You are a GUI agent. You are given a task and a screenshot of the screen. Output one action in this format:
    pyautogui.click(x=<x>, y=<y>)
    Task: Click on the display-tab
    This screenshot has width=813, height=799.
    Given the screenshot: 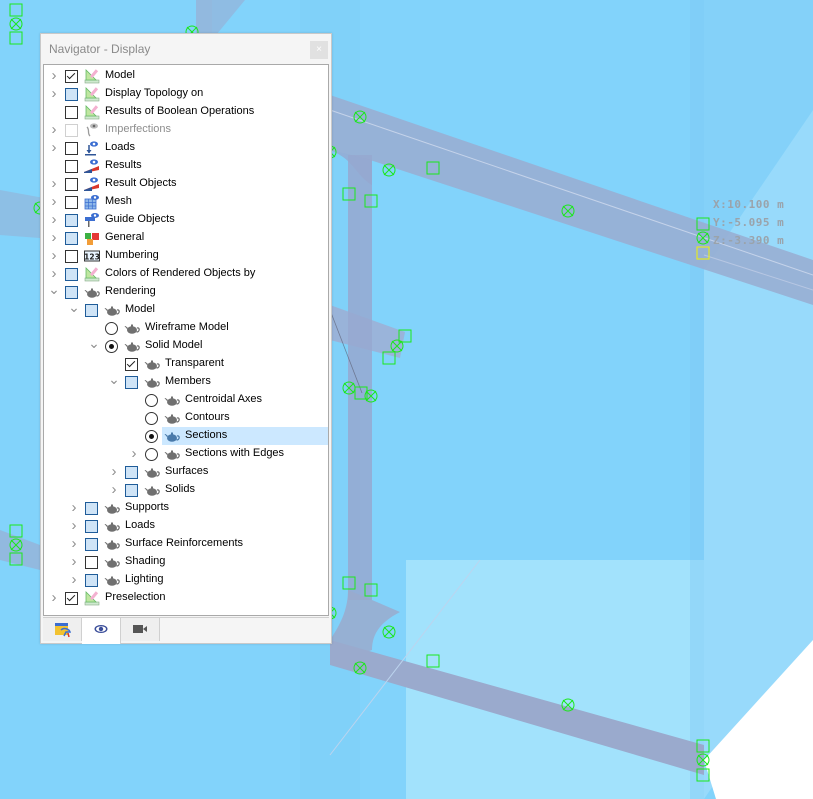 What is the action you would take?
    pyautogui.click(x=101, y=631)
    